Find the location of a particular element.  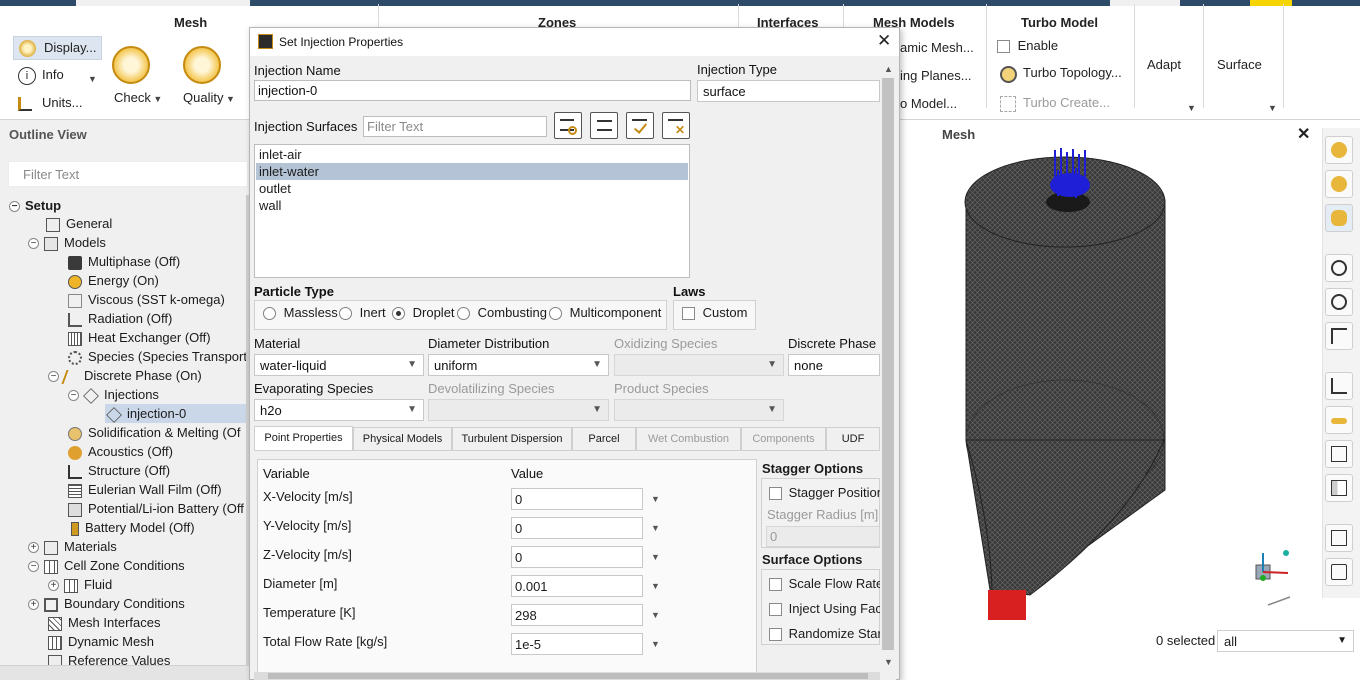

deselect-surfaces-button: ✕ is located at coordinates (676, 125).